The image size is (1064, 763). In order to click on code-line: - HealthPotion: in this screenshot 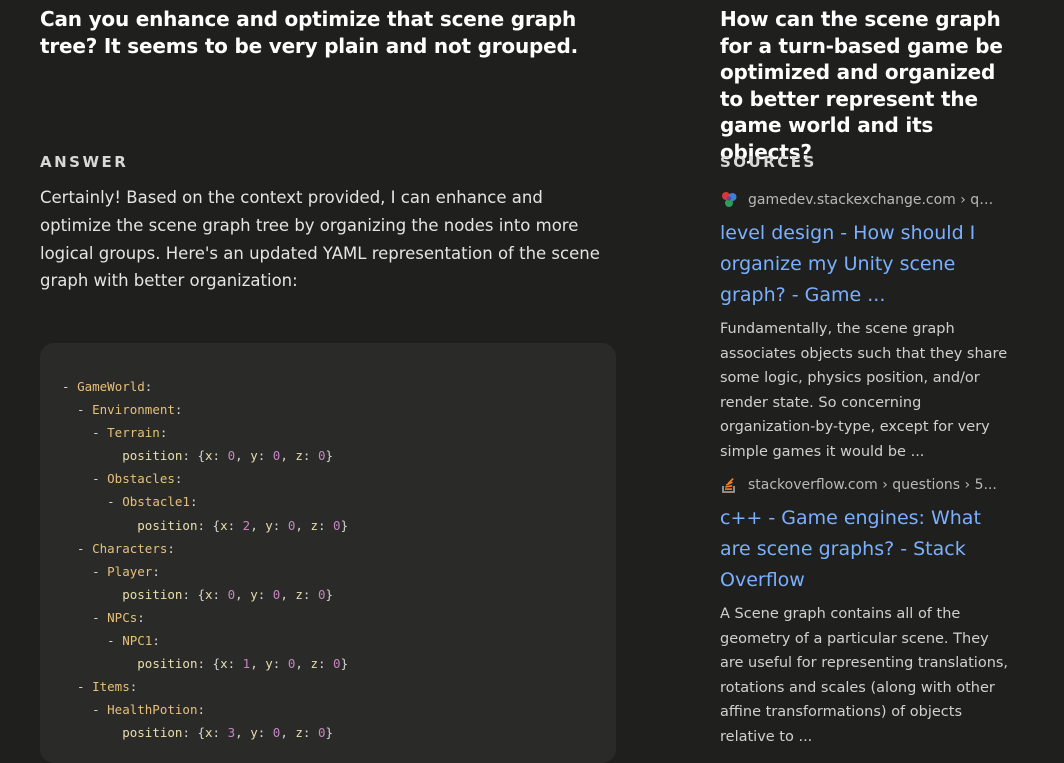, I will do `click(133, 710)`.